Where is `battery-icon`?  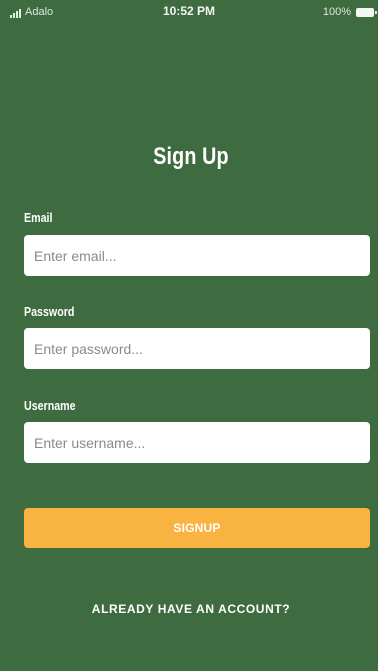 battery-icon is located at coordinates (366, 12).